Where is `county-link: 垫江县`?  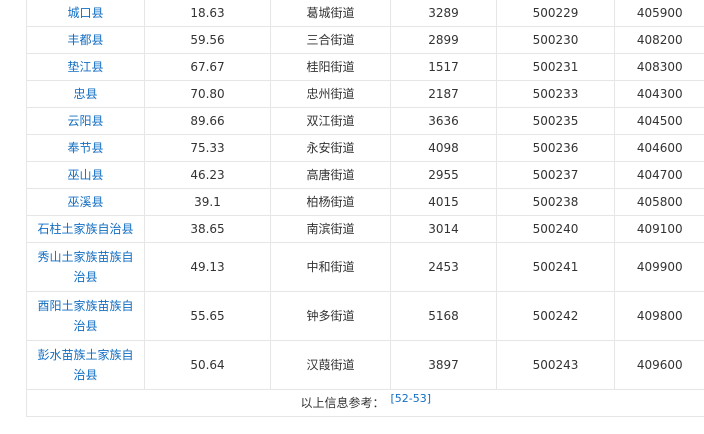 county-link: 垫江县 is located at coordinates (85, 67).